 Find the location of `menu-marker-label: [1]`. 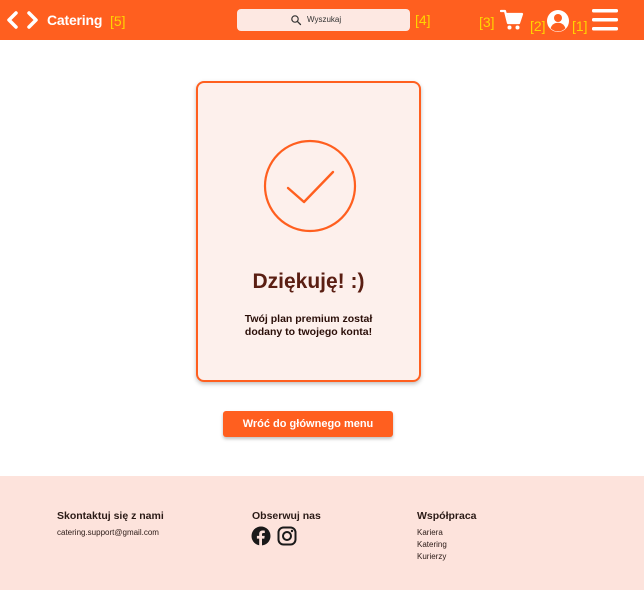

menu-marker-label: [1] is located at coordinates (580, 26).